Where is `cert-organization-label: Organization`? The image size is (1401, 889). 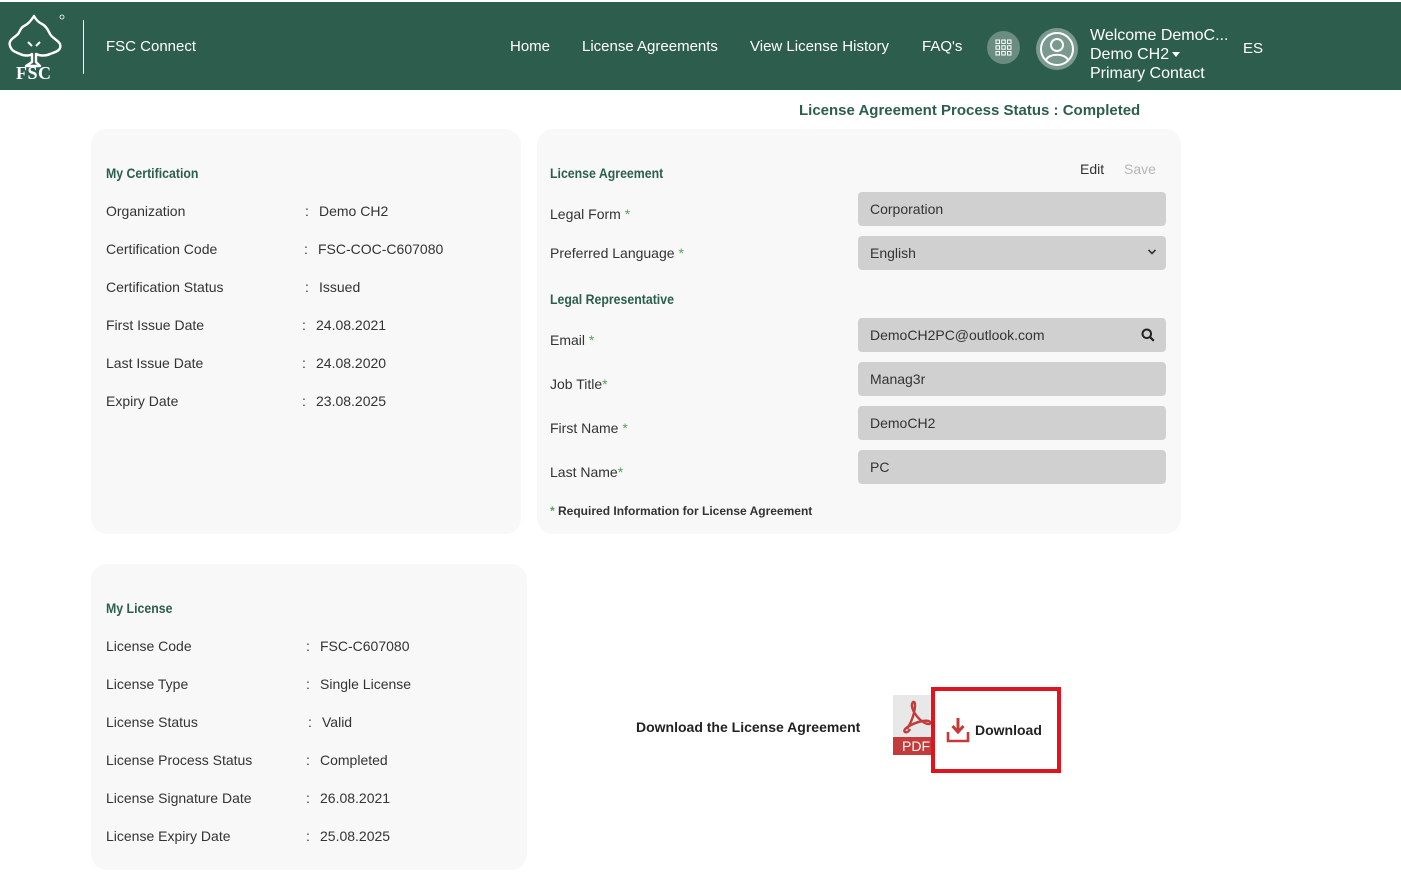
cert-organization-label: Organization is located at coordinates (146, 211).